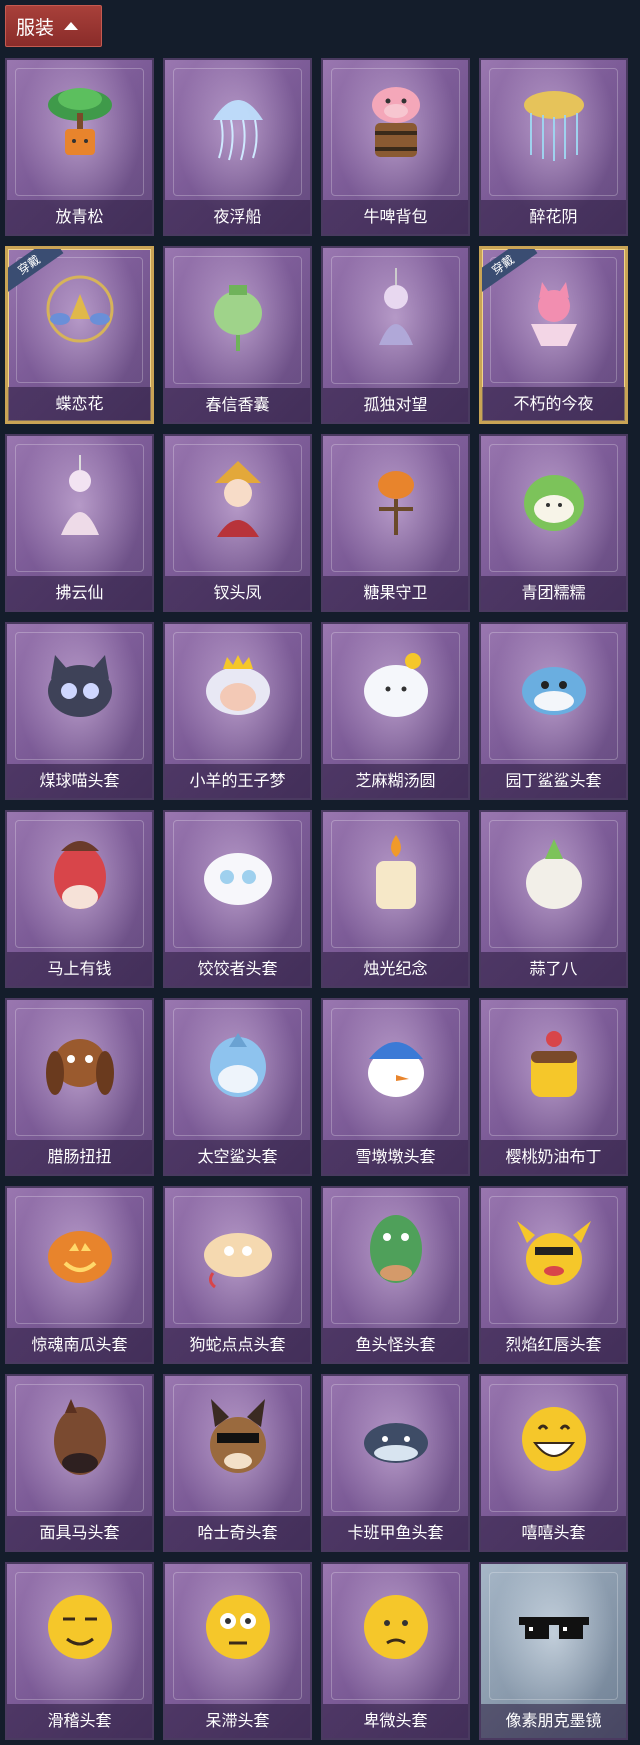 This screenshot has width=640, height=1745. What do you see at coordinates (396, 496) in the screenshot?
I see `pumpkin-scarecrow-icon` at bounding box center [396, 496].